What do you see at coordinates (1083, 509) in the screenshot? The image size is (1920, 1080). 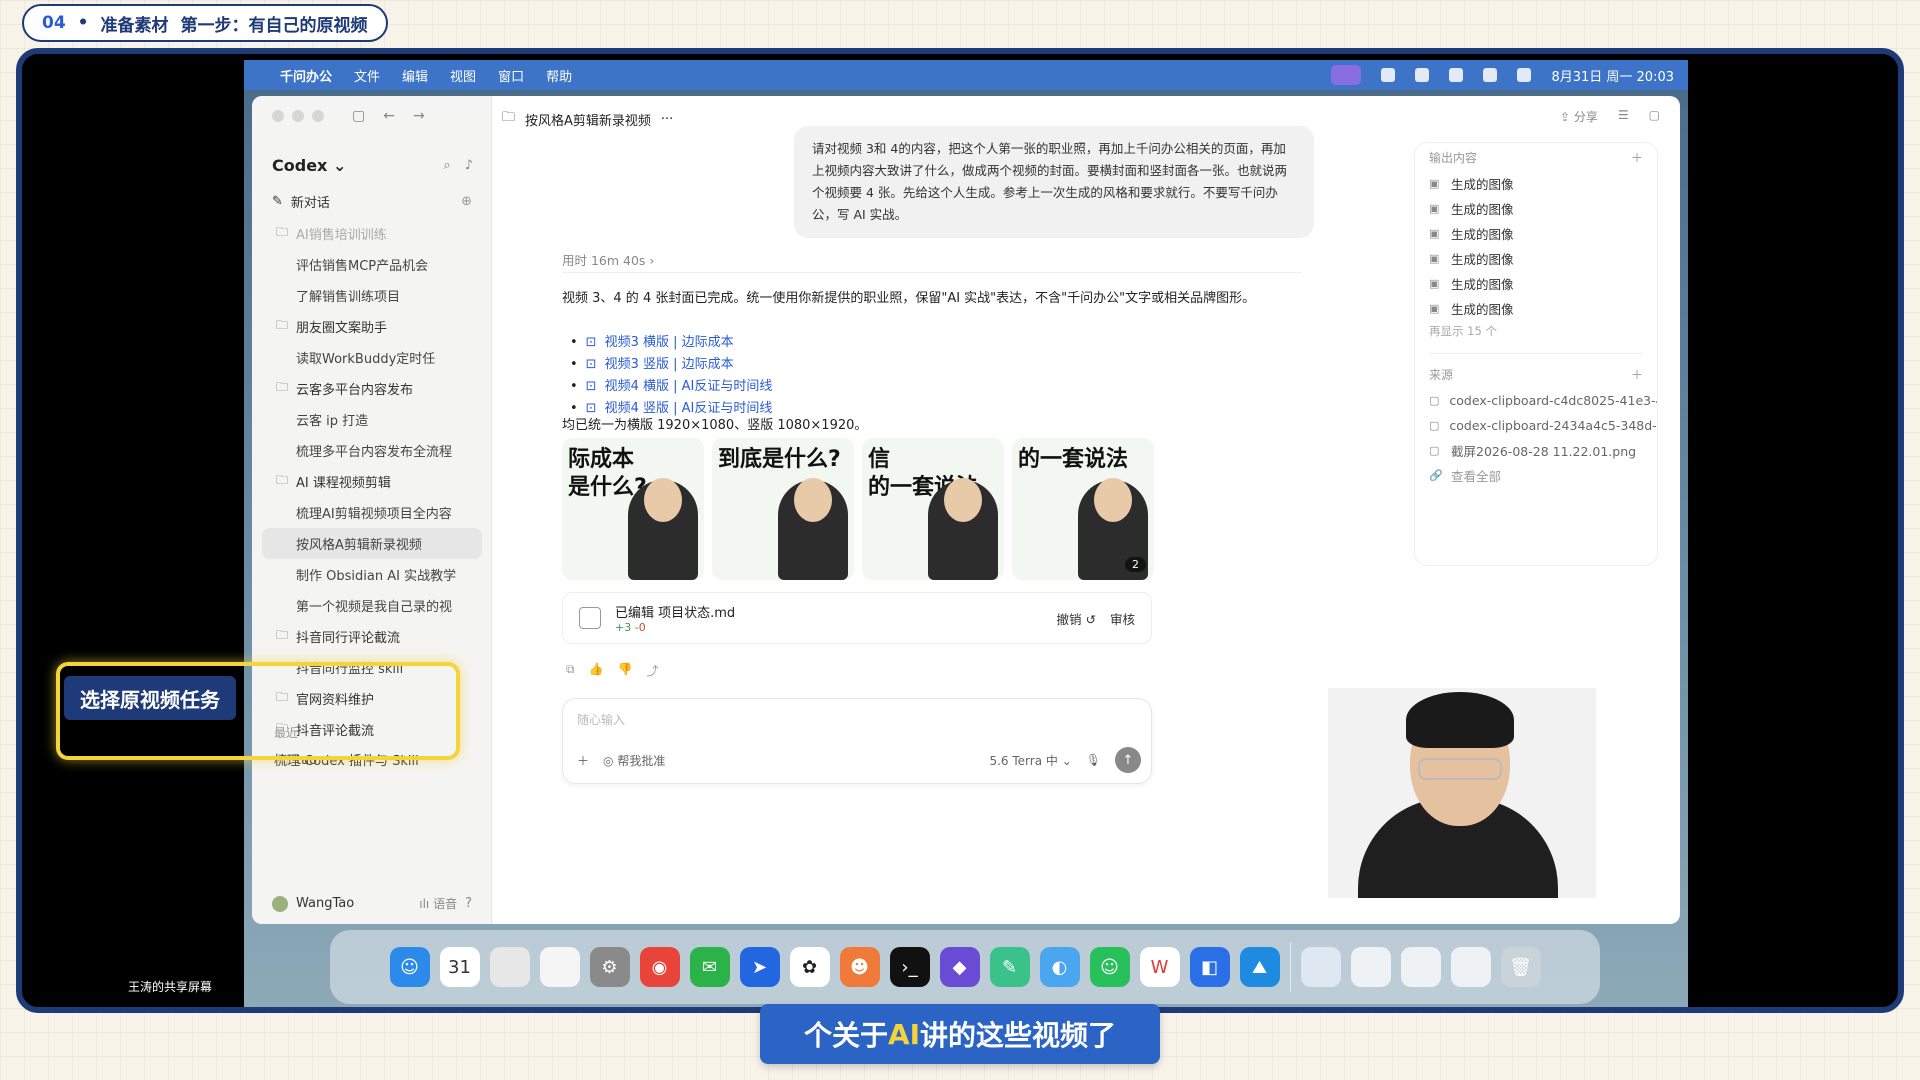 I see `cover-thumbnail: 的一套说法 2` at bounding box center [1083, 509].